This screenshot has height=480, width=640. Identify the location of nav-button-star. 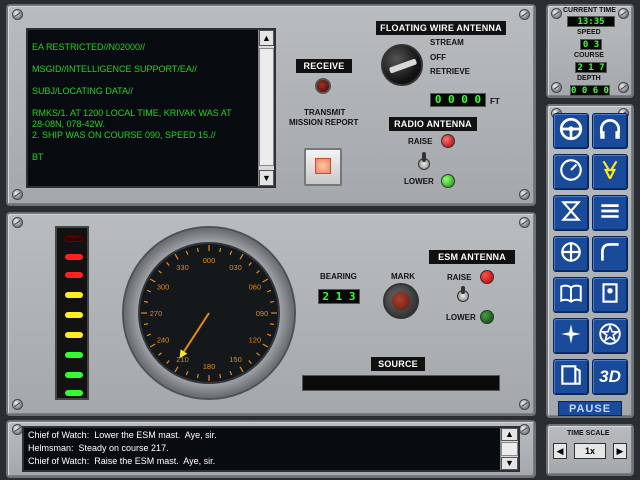
(610, 336).